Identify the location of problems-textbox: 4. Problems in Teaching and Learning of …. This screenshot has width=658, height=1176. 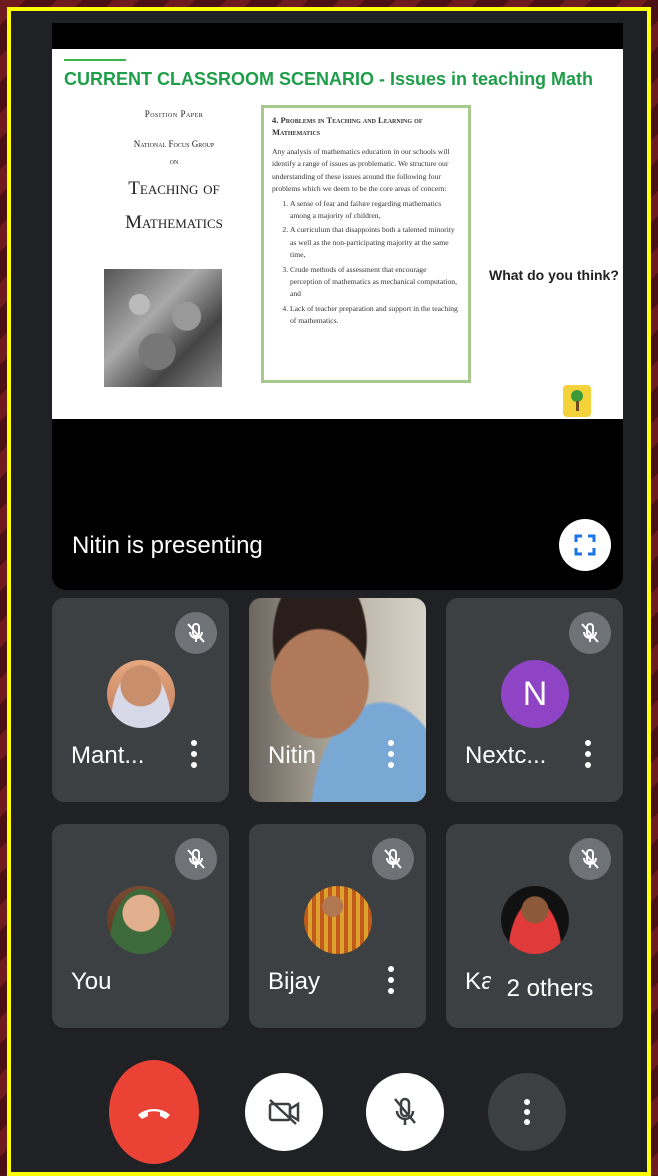
(366, 244).